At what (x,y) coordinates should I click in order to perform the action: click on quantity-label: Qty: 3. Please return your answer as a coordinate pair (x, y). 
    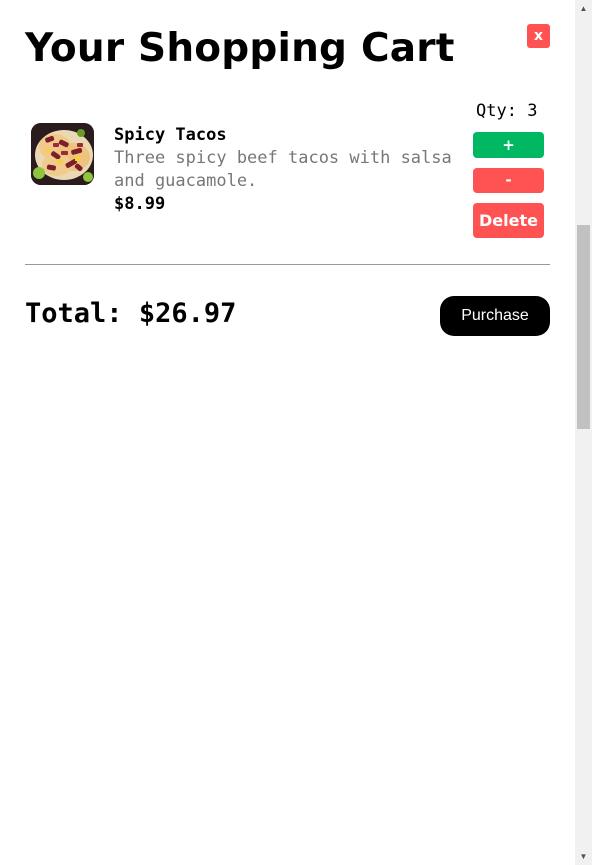
    Looking at the image, I should click on (506, 111).